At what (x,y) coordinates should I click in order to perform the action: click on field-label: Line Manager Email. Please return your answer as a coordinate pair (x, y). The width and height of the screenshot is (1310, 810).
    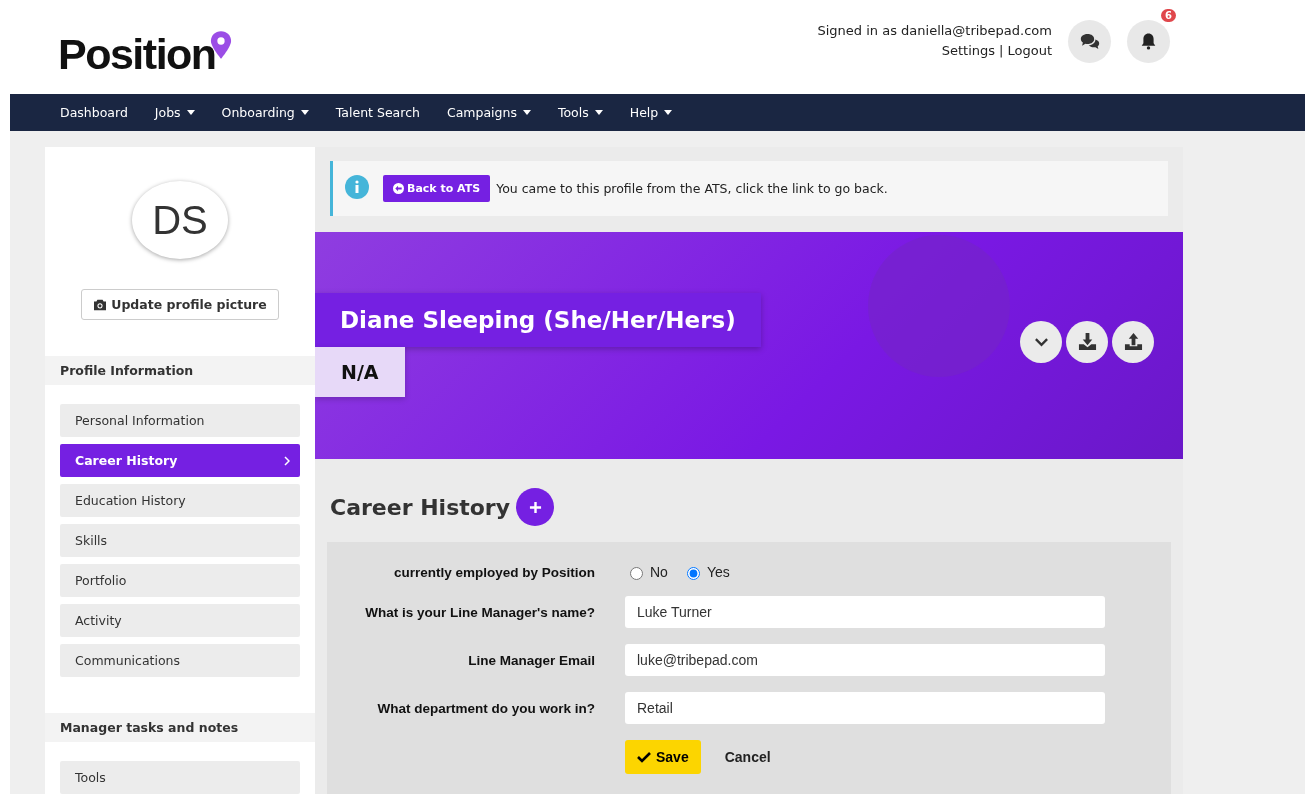
    Looking at the image, I should click on (531, 660).